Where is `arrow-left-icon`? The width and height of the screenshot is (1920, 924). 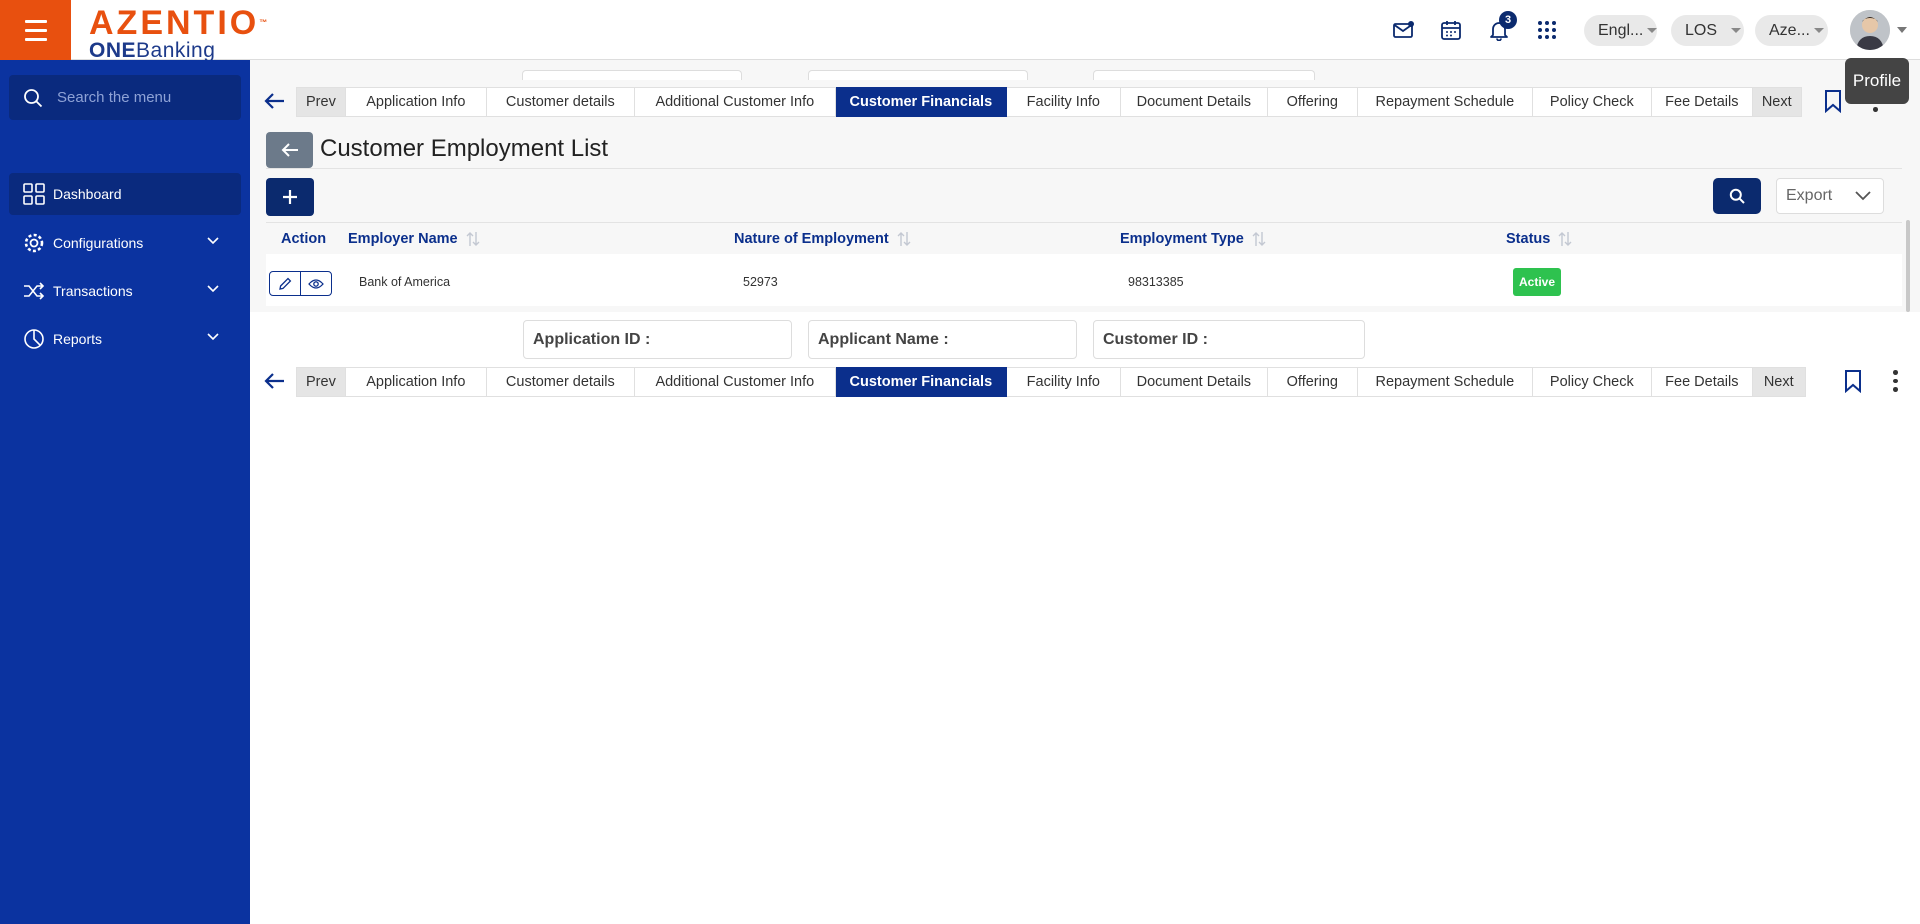
arrow-left-icon is located at coordinates (289, 150).